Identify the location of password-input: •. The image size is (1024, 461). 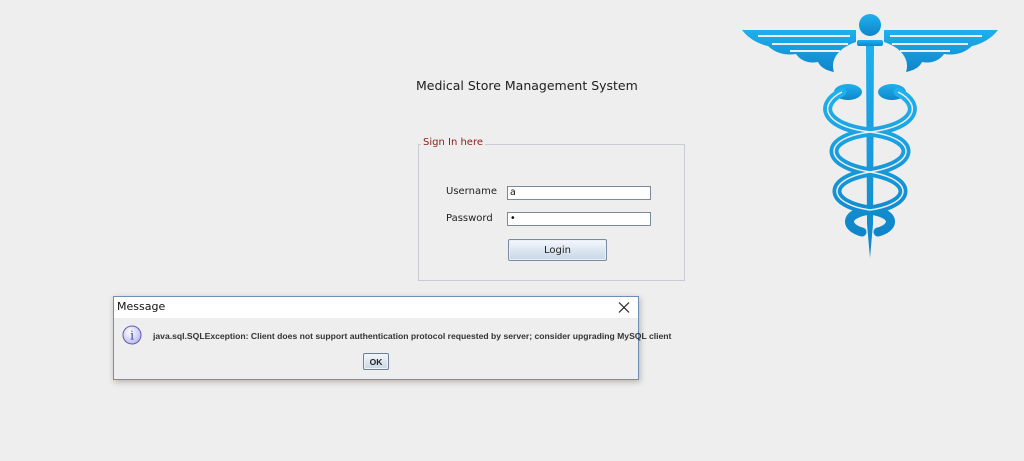
(579, 219).